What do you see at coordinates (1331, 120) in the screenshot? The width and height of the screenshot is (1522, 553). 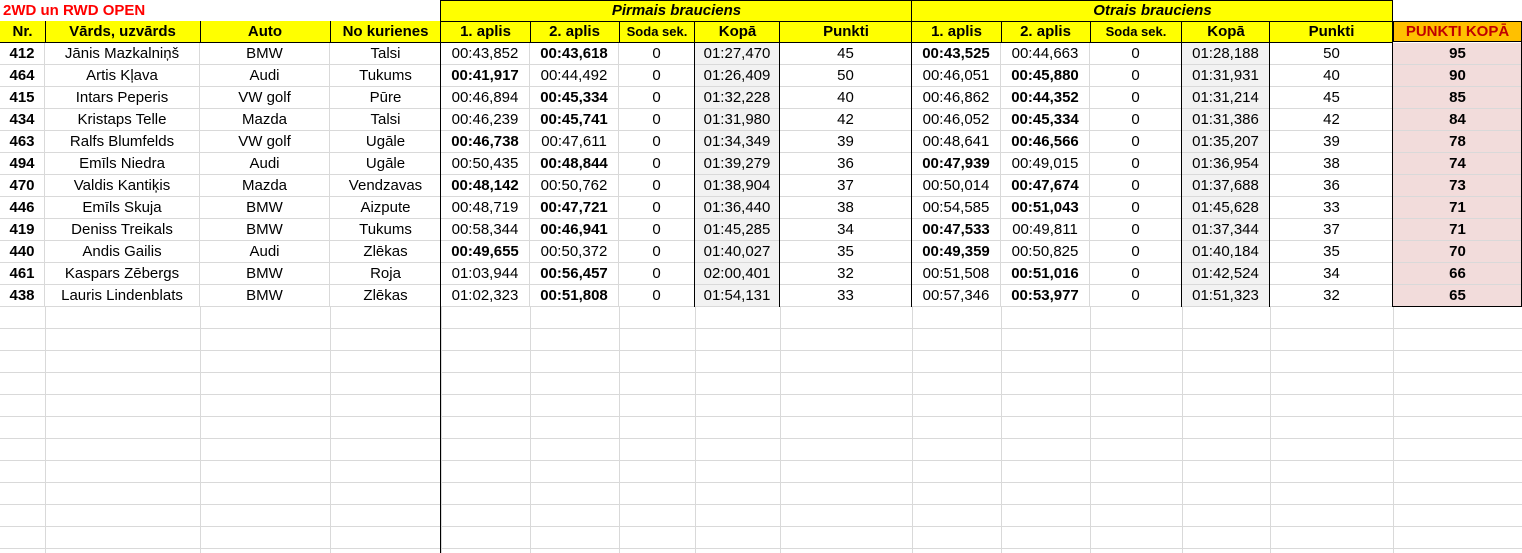 I see `table-cell: 42` at bounding box center [1331, 120].